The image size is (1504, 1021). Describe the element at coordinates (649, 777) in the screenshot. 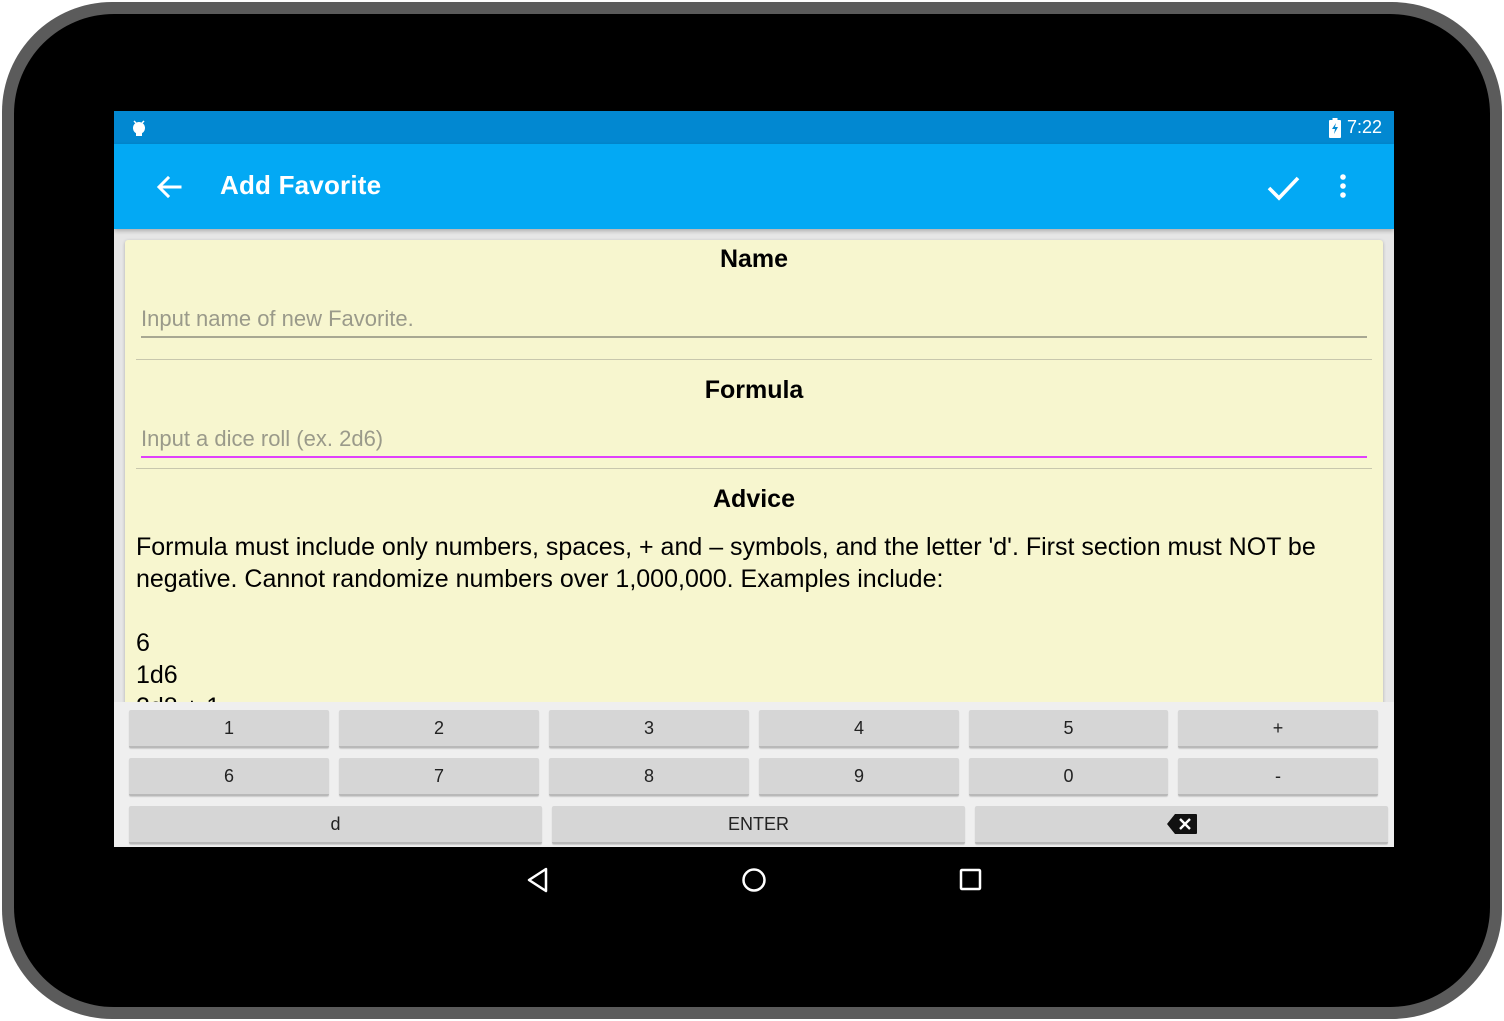

I see `key-8: 8` at that location.